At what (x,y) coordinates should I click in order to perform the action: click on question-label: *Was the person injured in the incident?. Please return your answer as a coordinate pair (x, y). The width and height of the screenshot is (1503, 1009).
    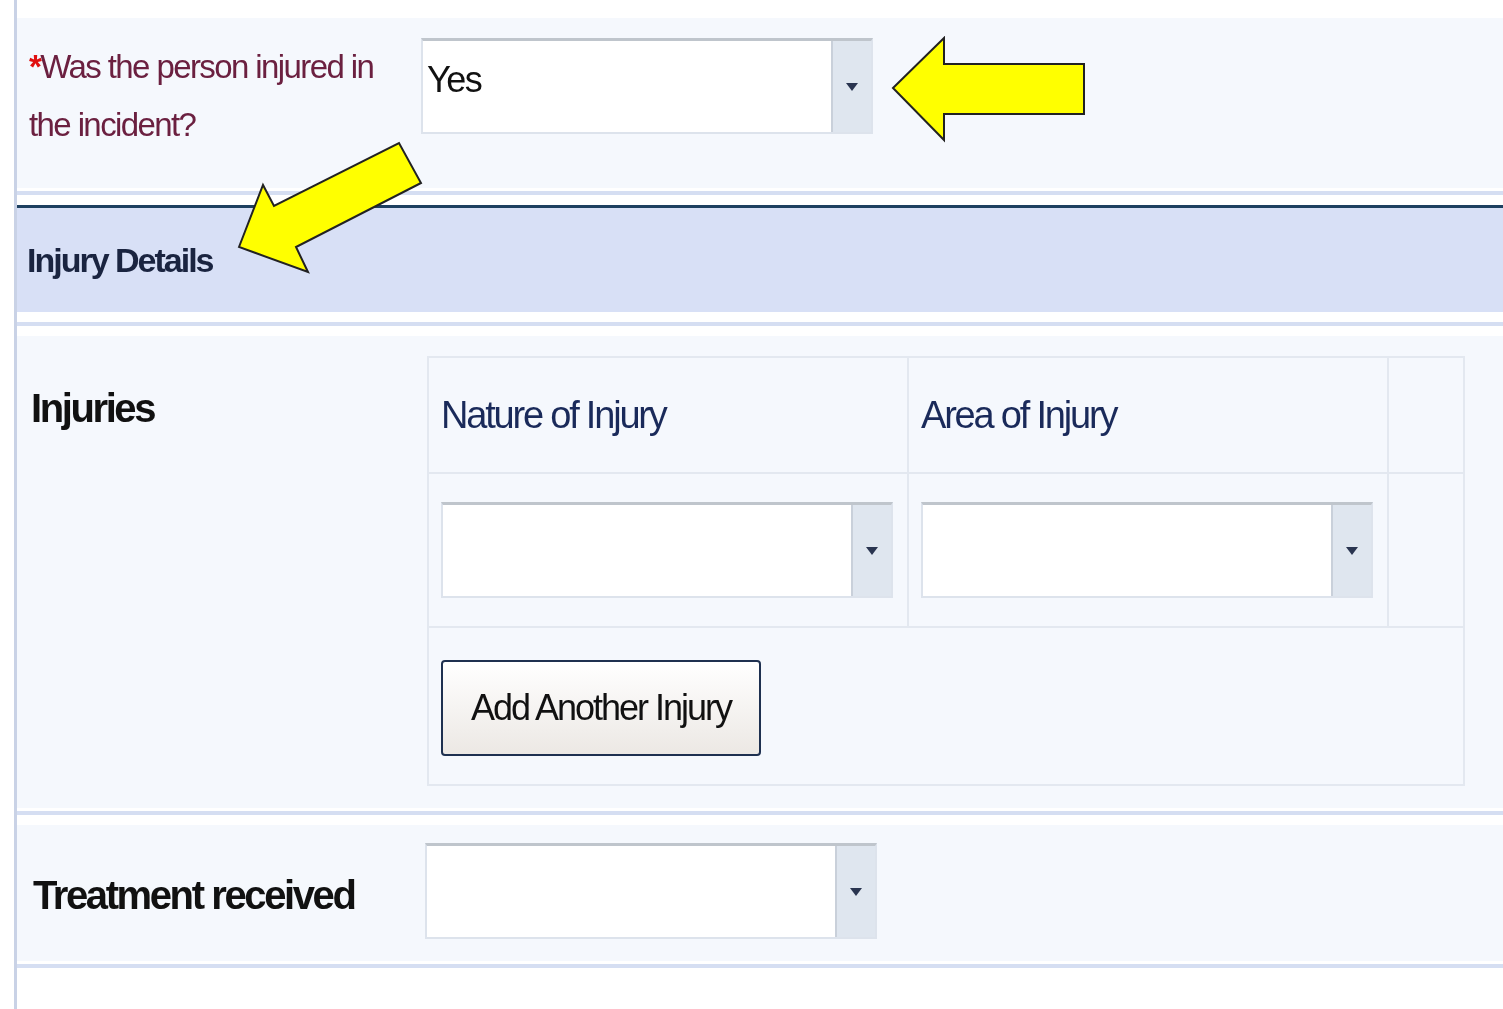
    Looking at the image, I should click on (202, 96).